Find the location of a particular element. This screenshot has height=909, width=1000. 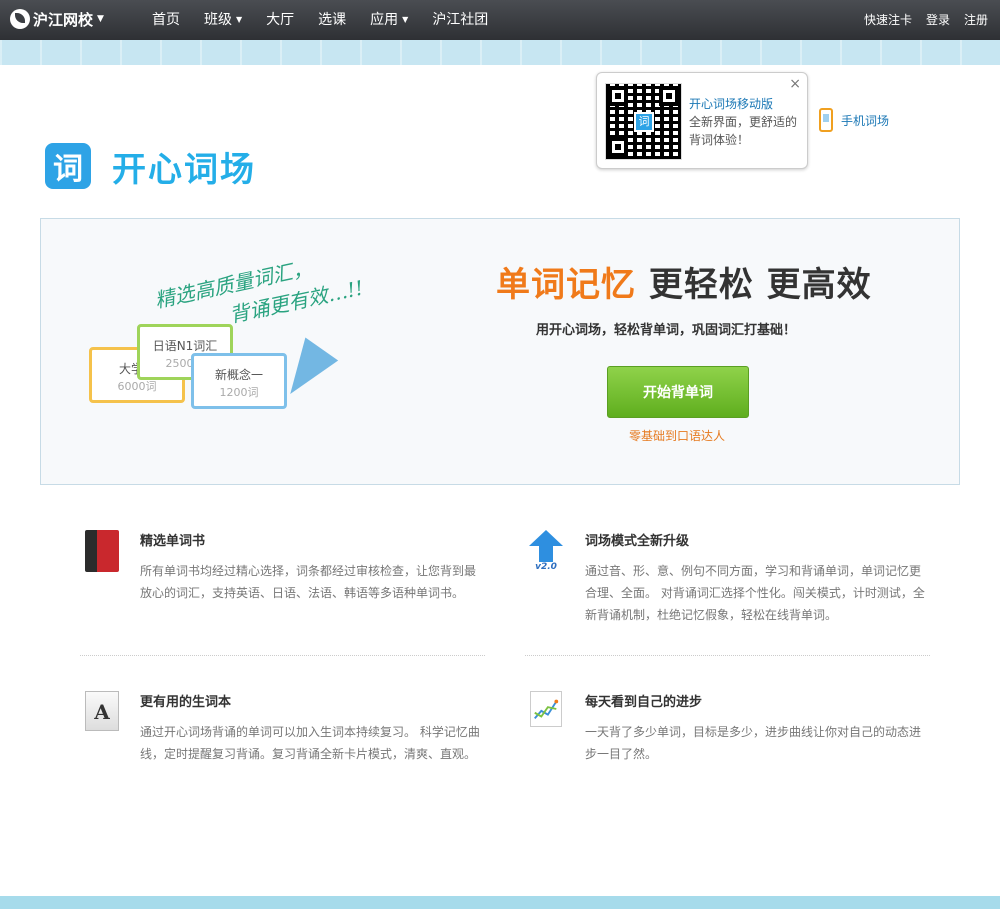

start-learning-button: 开始背单词 is located at coordinates (678, 392).